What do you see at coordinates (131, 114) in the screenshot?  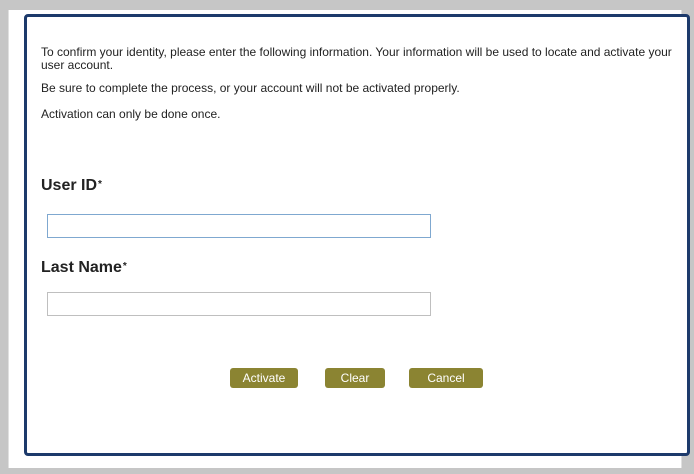 I see `intro-line-3: Activation can only be done once.` at bounding box center [131, 114].